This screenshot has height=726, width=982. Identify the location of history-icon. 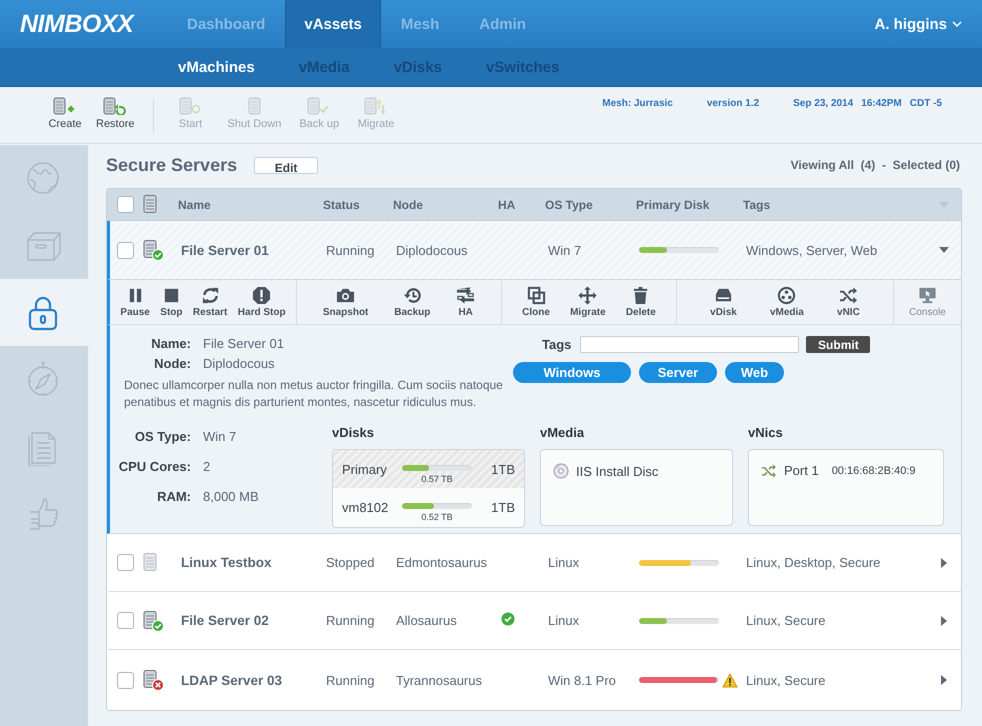
(412, 295).